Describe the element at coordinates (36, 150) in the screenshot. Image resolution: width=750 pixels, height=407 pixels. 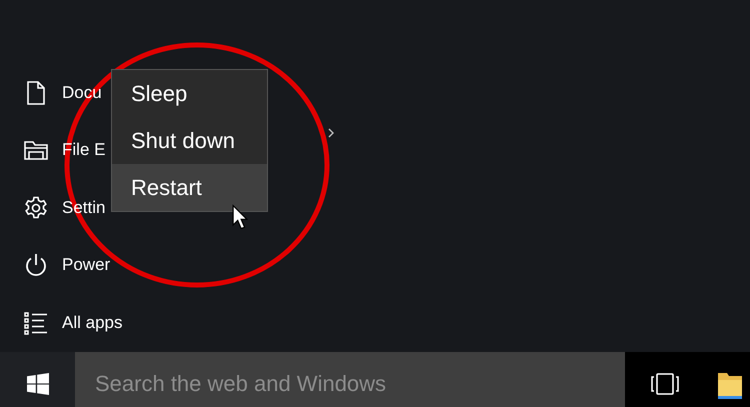
I see `folder-icon` at that location.